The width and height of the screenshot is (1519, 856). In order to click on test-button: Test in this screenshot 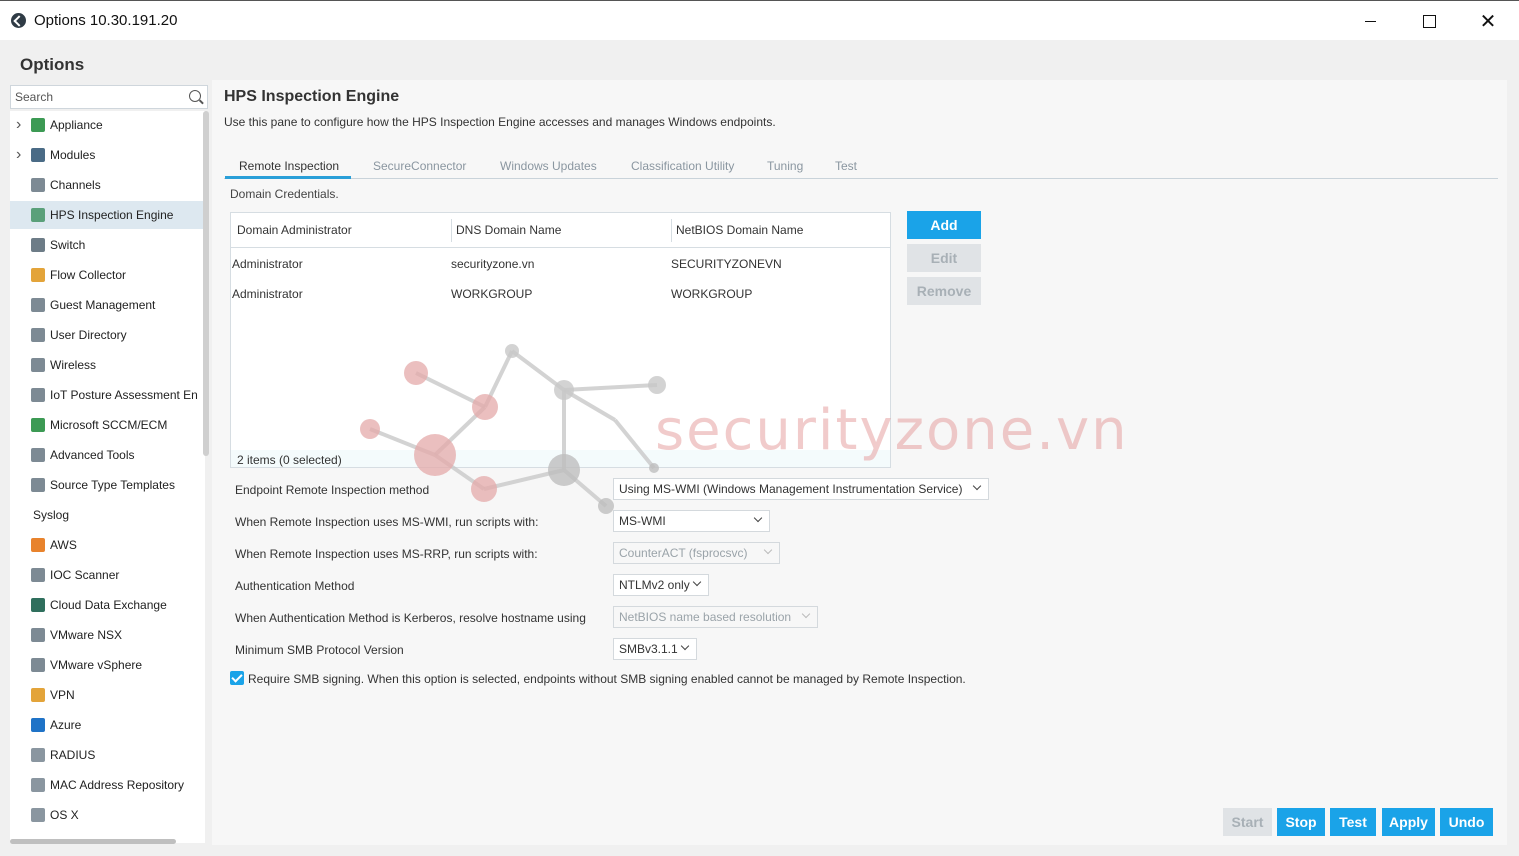, I will do `click(1353, 822)`.